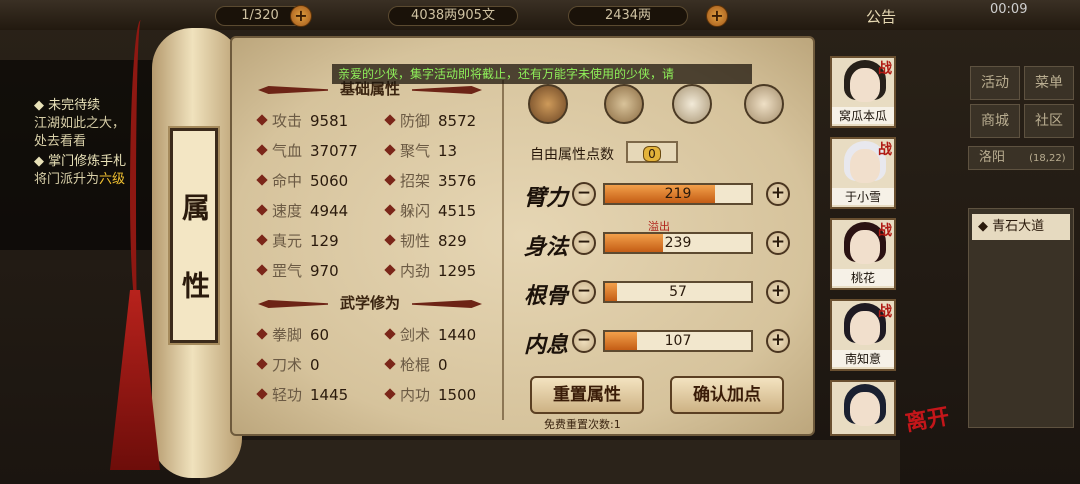  What do you see at coordinates (457, 335) in the screenshot?
I see `stat-value: 1440` at bounding box center [457, 335].